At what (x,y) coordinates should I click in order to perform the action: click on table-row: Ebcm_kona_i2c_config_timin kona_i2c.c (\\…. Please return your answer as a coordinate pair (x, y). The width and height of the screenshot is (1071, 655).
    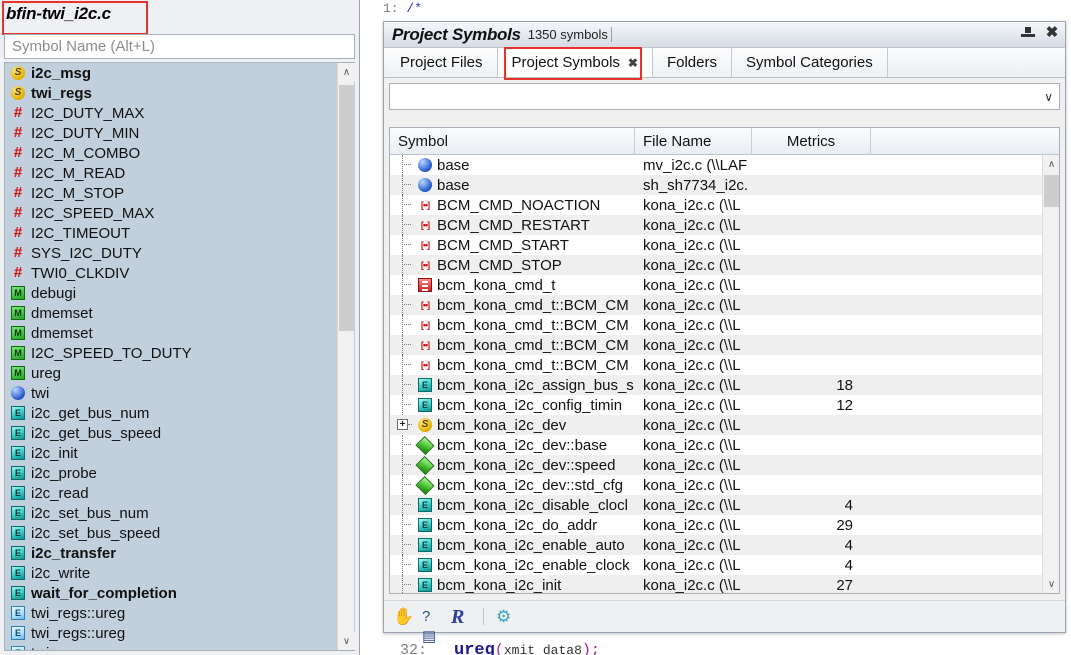
    Looking at the image, I should click on (724, 405).